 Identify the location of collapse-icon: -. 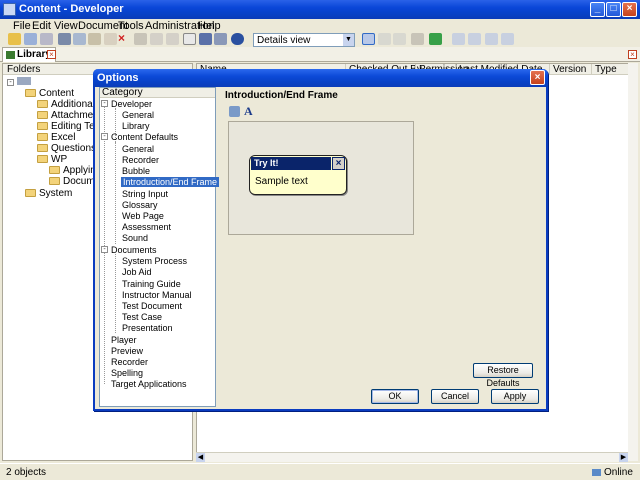
(10, 82).